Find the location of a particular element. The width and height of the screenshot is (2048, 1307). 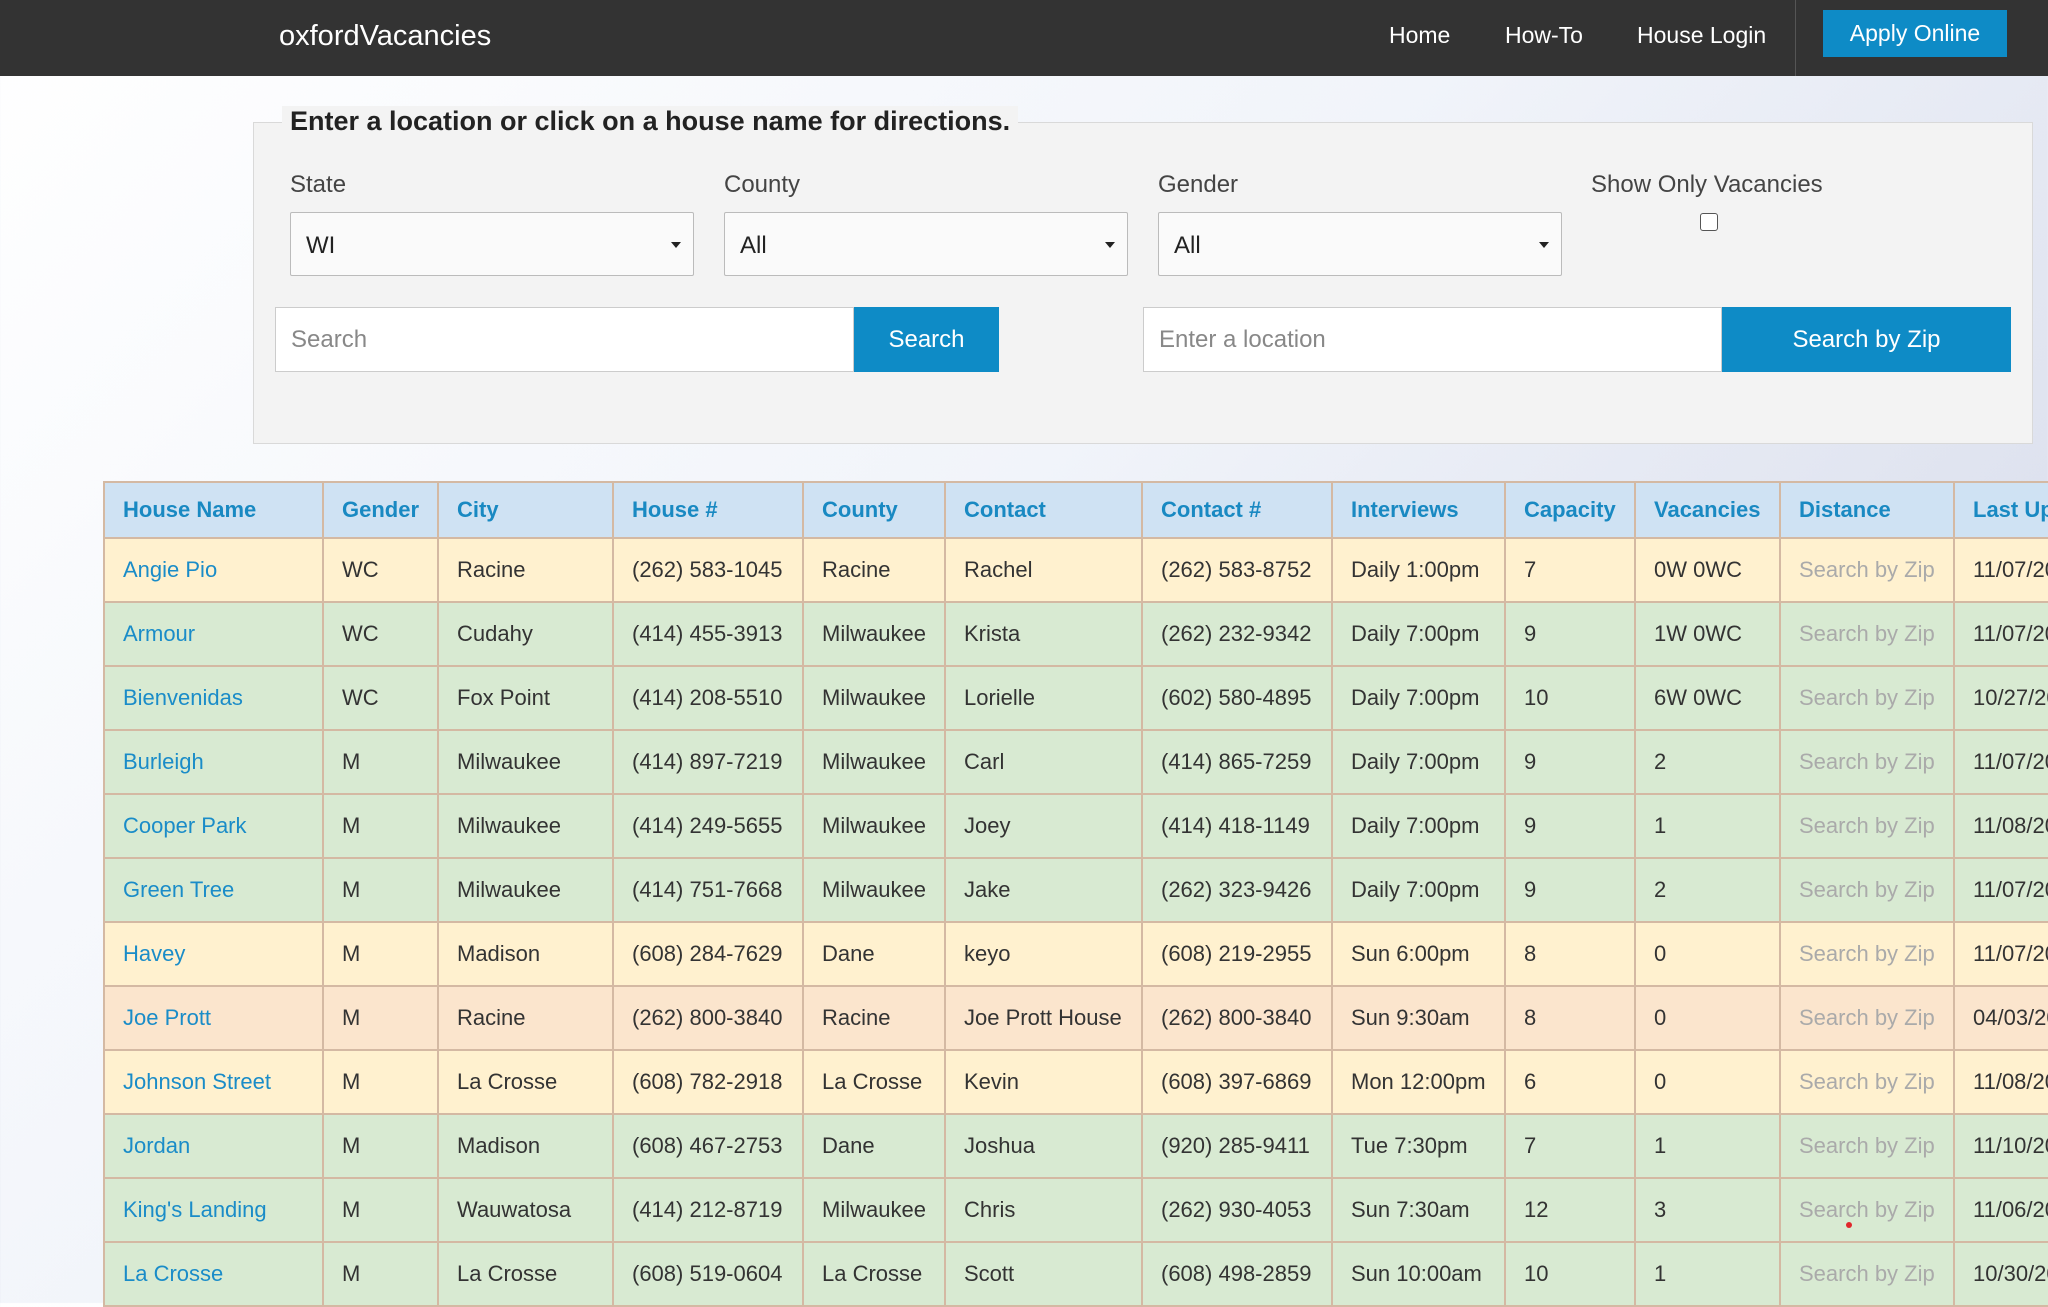

gender-label: Gender is located at coordinates (1198, 184).